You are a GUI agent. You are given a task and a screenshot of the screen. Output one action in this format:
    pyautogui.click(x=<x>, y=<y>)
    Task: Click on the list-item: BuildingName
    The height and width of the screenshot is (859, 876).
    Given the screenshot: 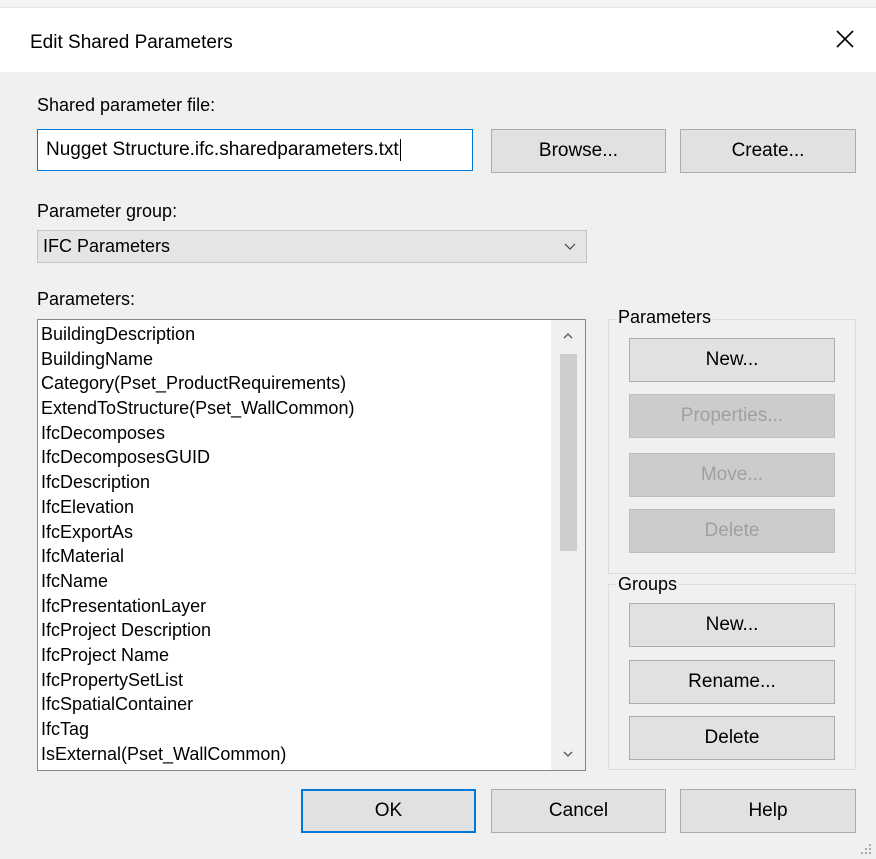 What is the action you would take?
    pyautogui.click(x=294, y=359)
    